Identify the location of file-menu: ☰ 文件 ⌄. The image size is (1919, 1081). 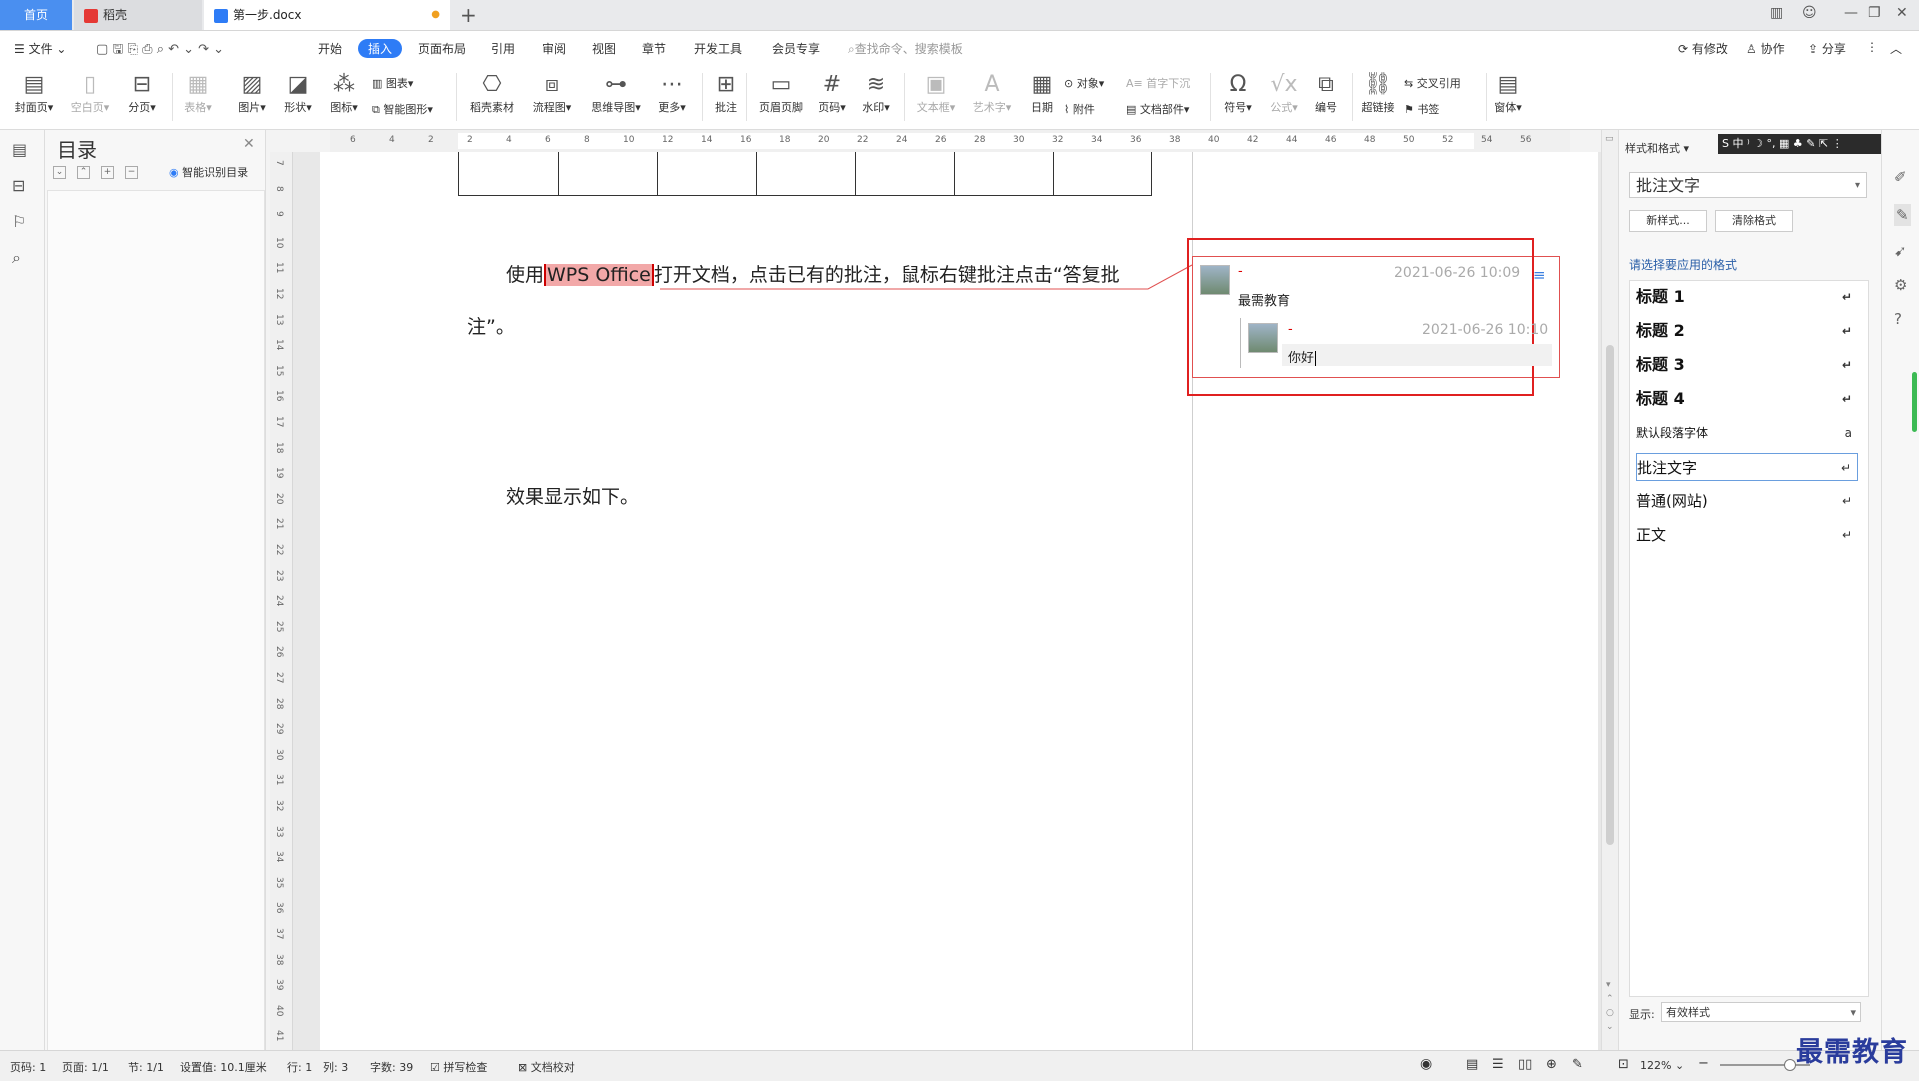
(40, 48).